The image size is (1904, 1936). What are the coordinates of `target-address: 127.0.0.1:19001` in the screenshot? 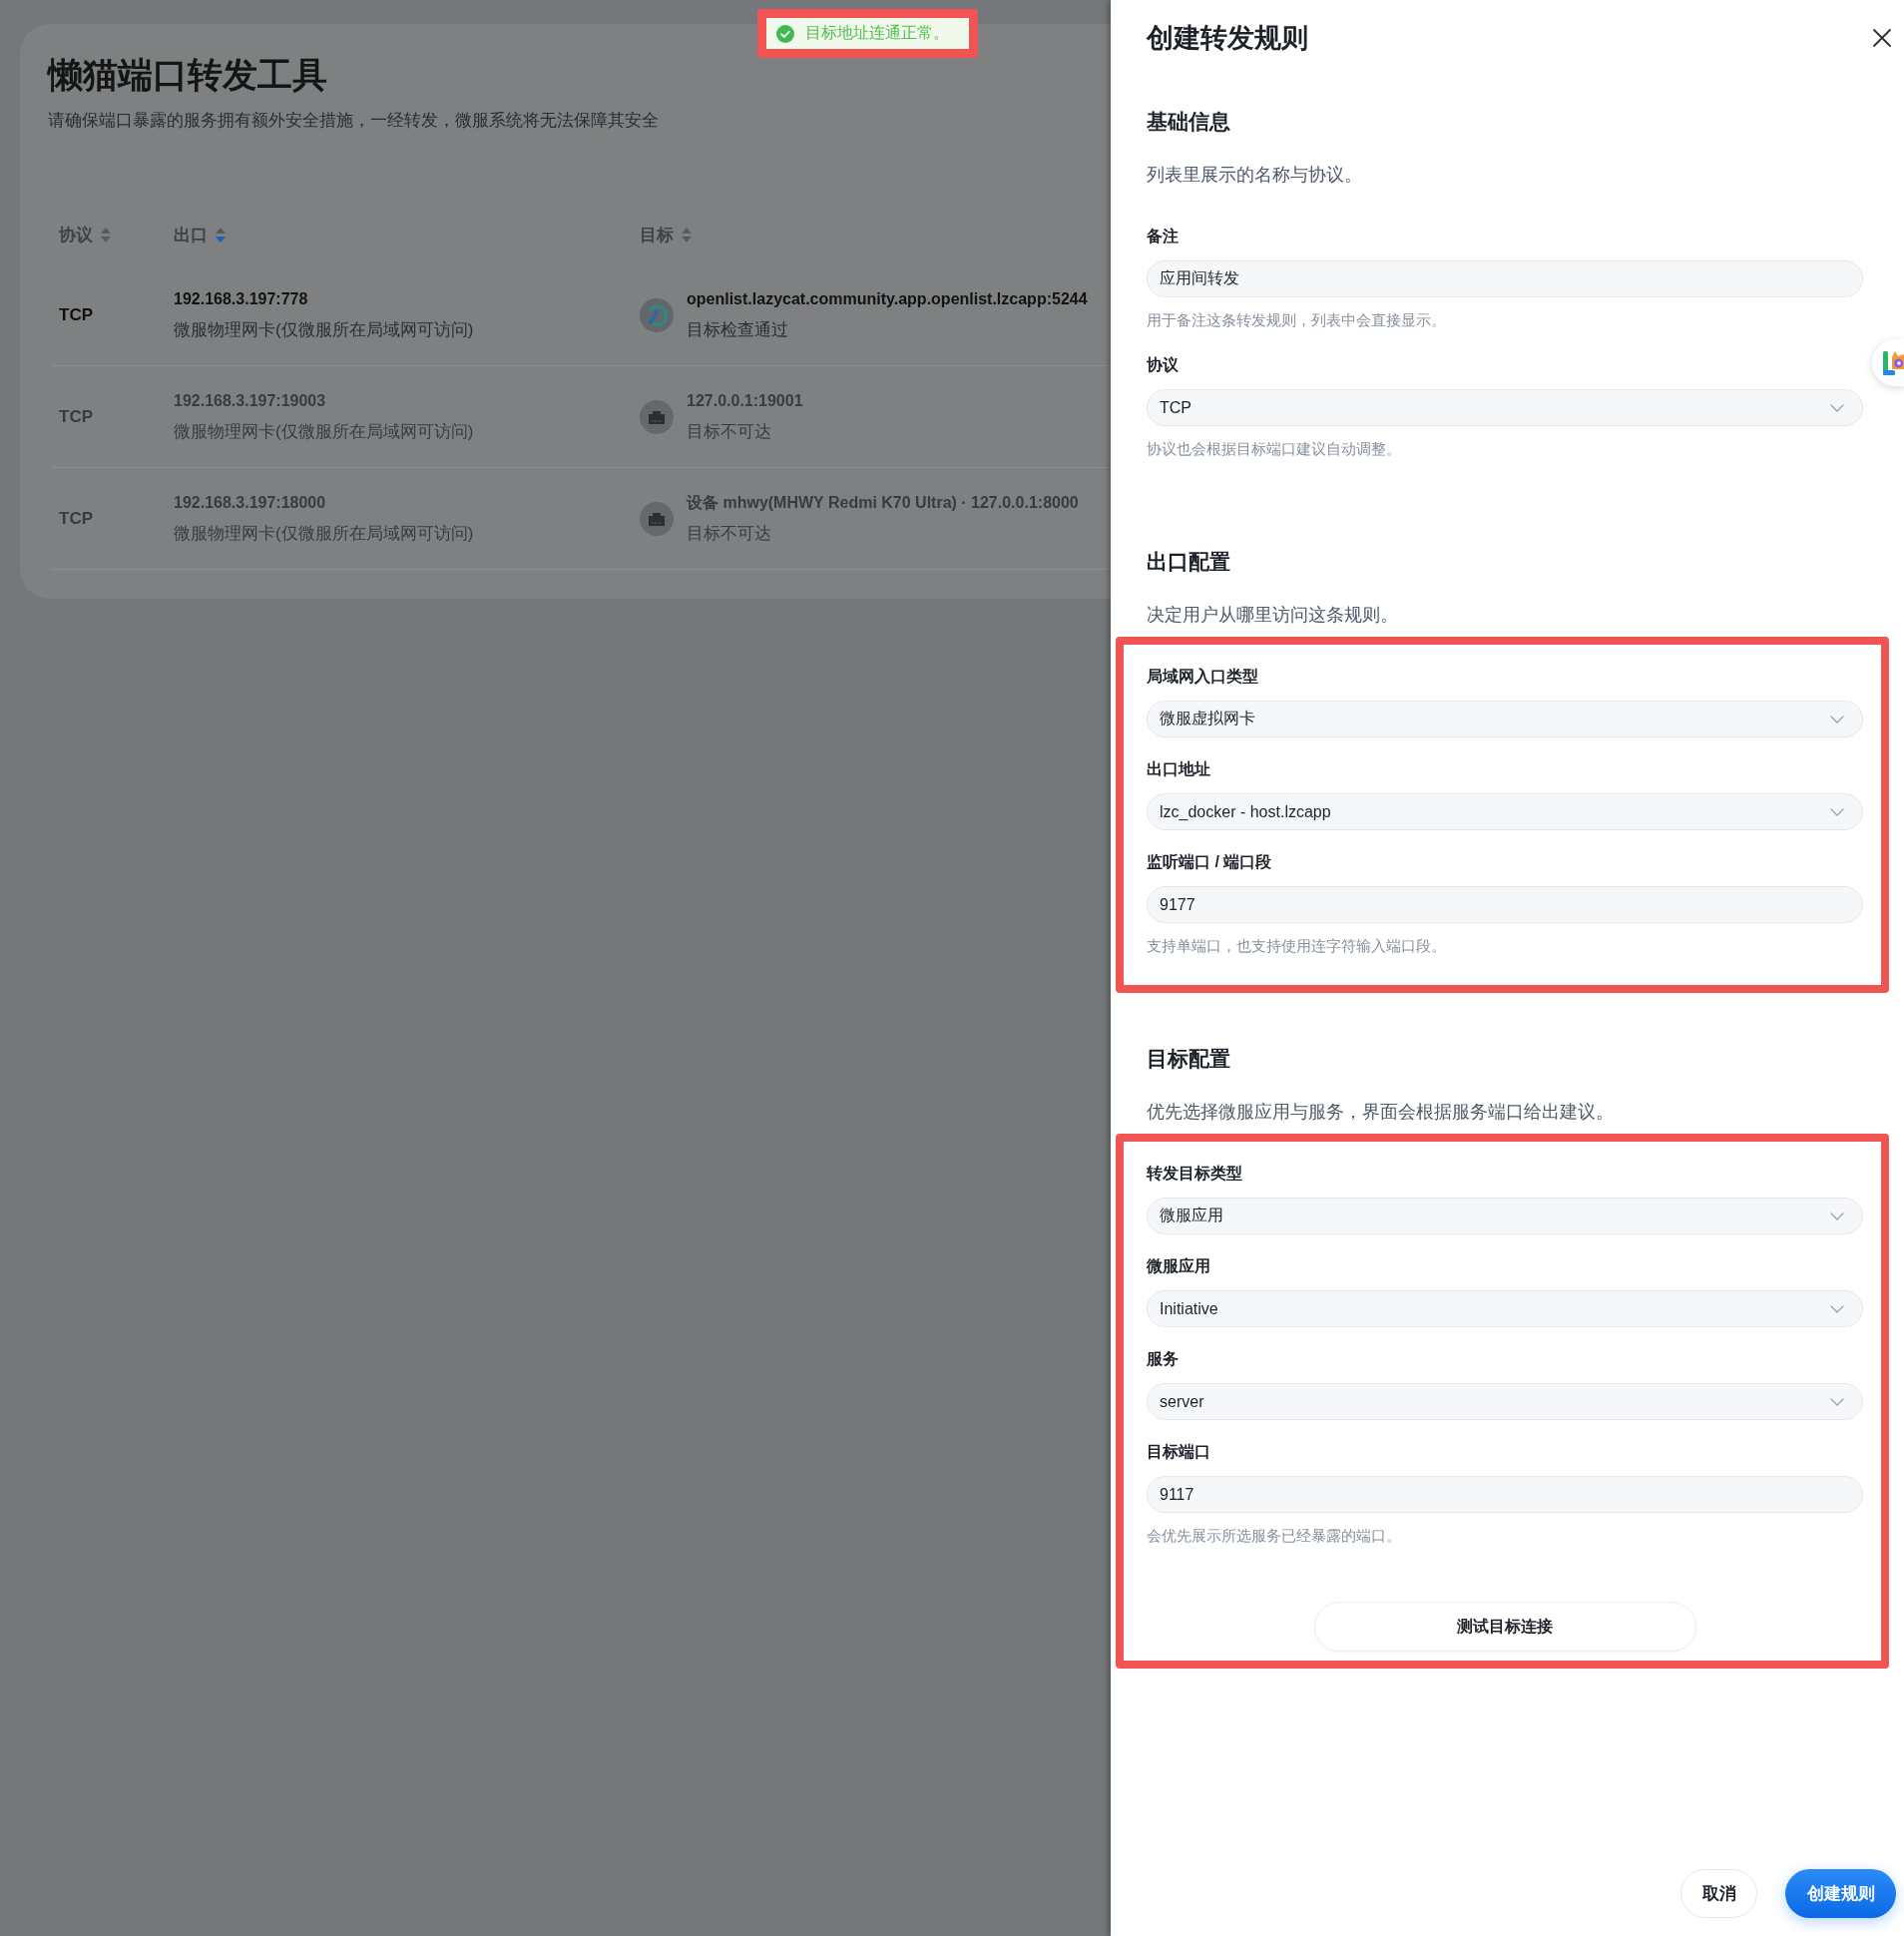 It's located at (745, 400).